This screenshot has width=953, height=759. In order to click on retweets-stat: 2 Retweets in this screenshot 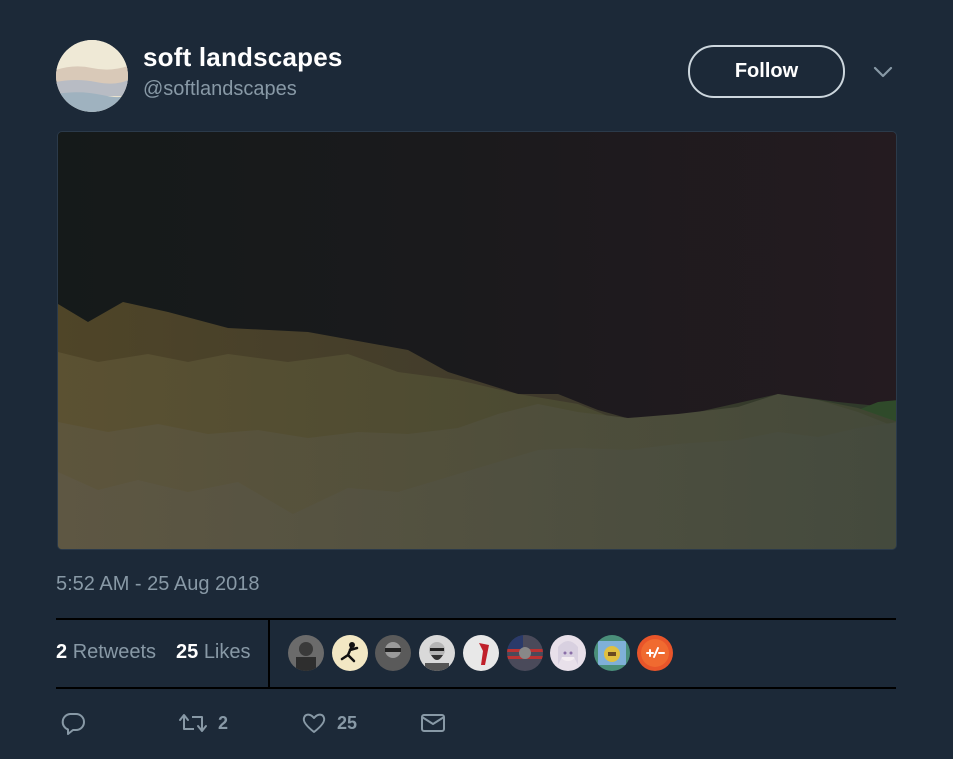, I will do `click(106, 652)`.